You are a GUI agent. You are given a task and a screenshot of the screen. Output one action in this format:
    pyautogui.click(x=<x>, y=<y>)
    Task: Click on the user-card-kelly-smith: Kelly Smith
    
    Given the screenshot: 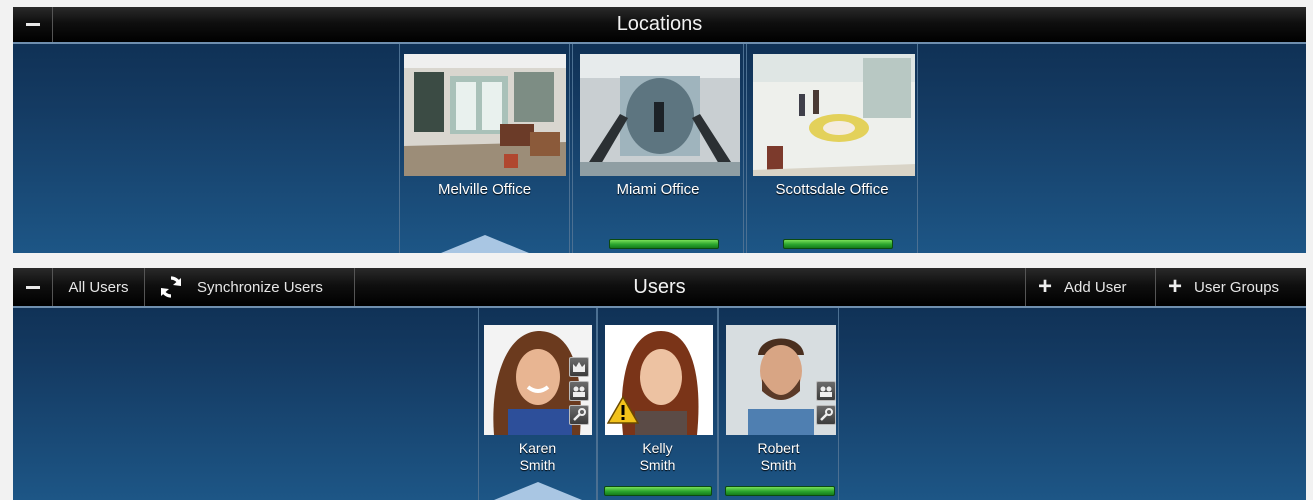 What is the action you would take?
    pyautogui.click(x=657, y=404)
    